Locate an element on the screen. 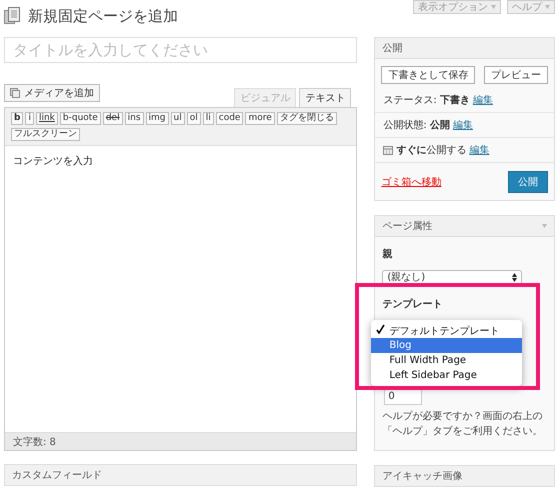  box-title: 公開 is located at coordinates (392, 48).